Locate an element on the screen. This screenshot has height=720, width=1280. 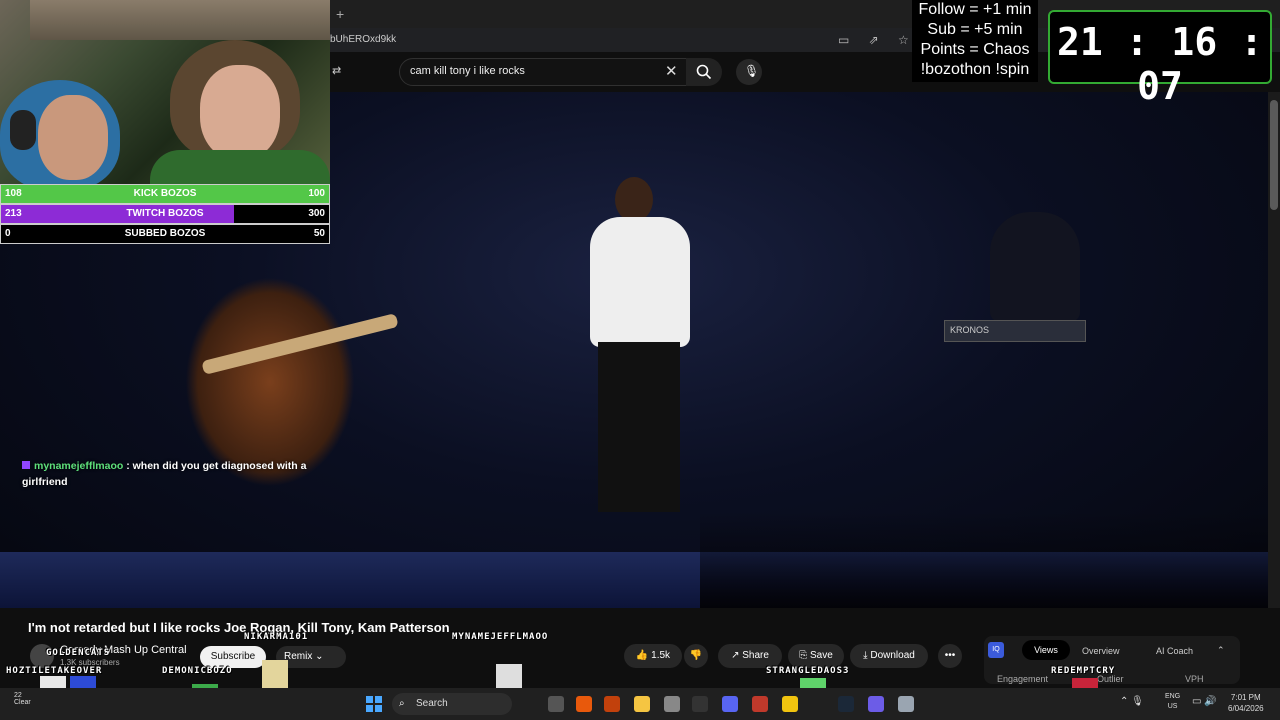
webcam-background is located at coordinates (180, 20).